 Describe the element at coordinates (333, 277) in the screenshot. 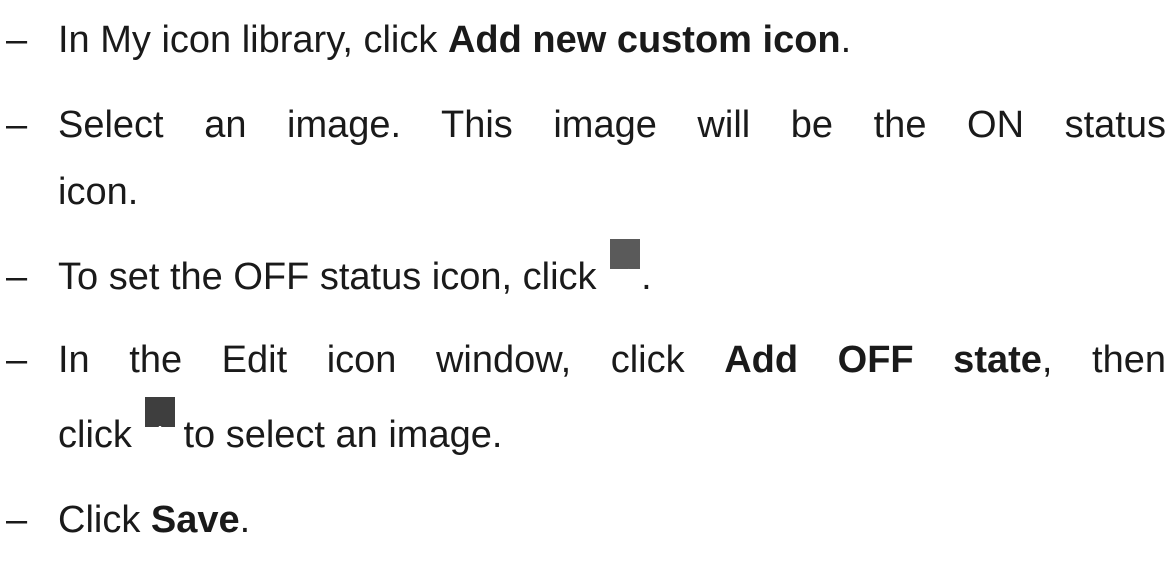

I see `step-text: To set the OFF status icon, click` at that location.